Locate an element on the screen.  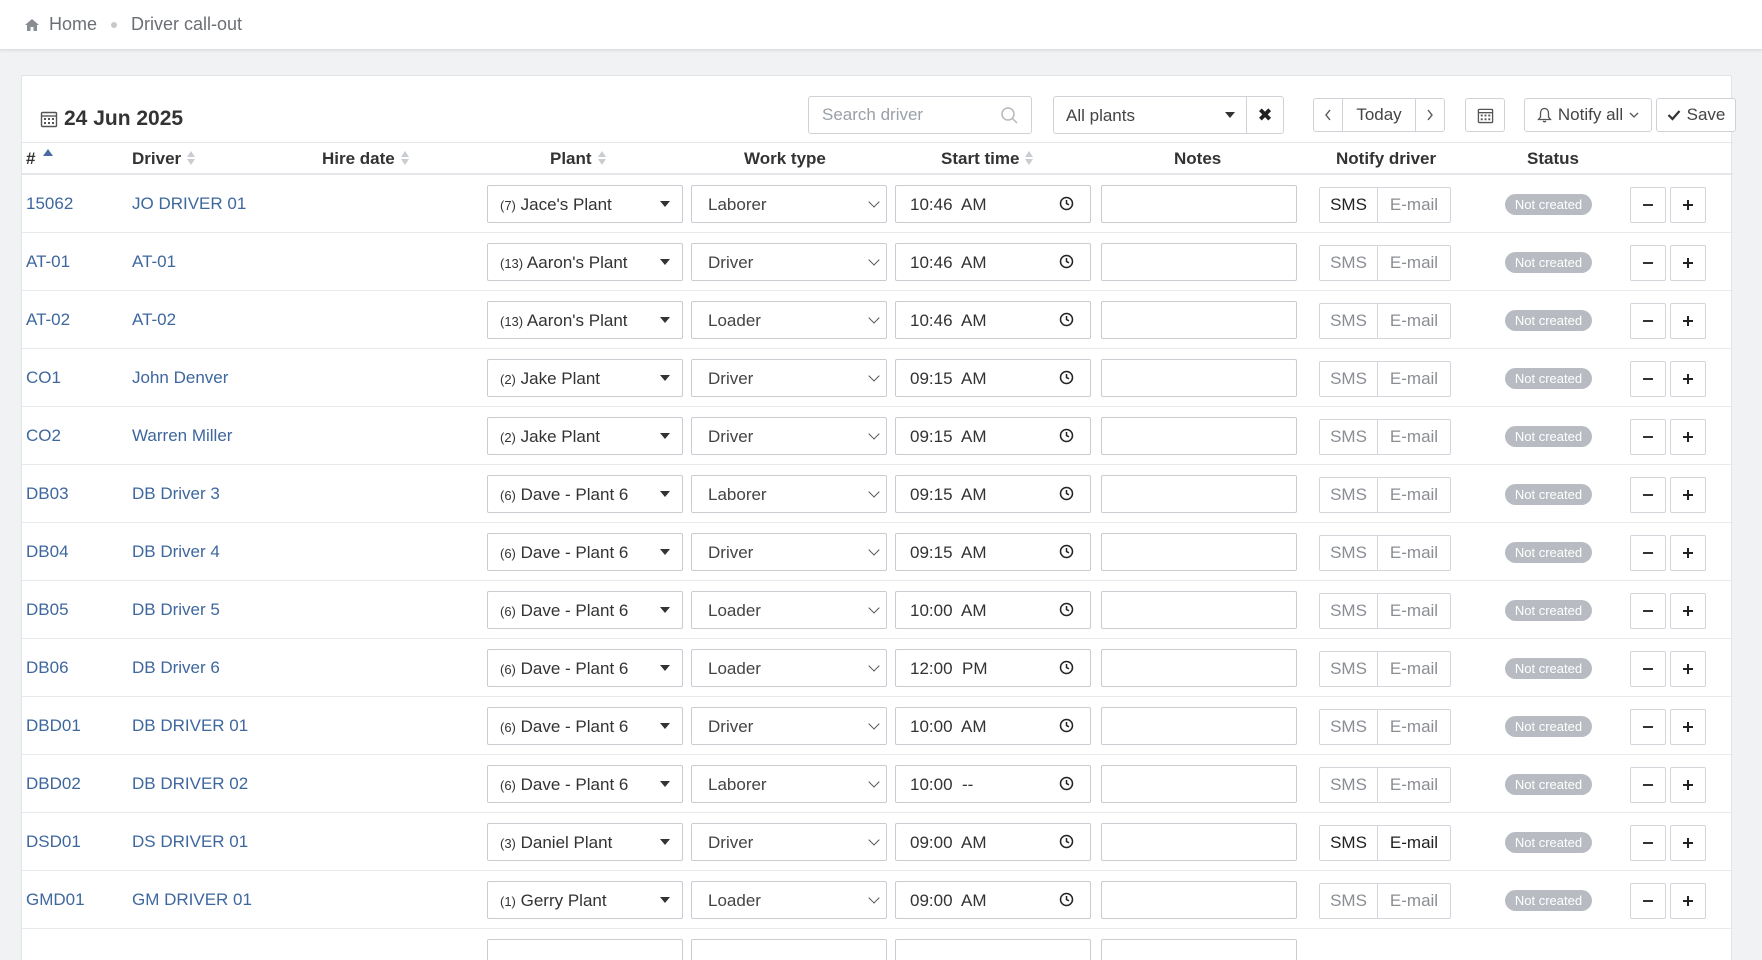
start-time-input: 10:00 AM is located at coordinates (993, 610).